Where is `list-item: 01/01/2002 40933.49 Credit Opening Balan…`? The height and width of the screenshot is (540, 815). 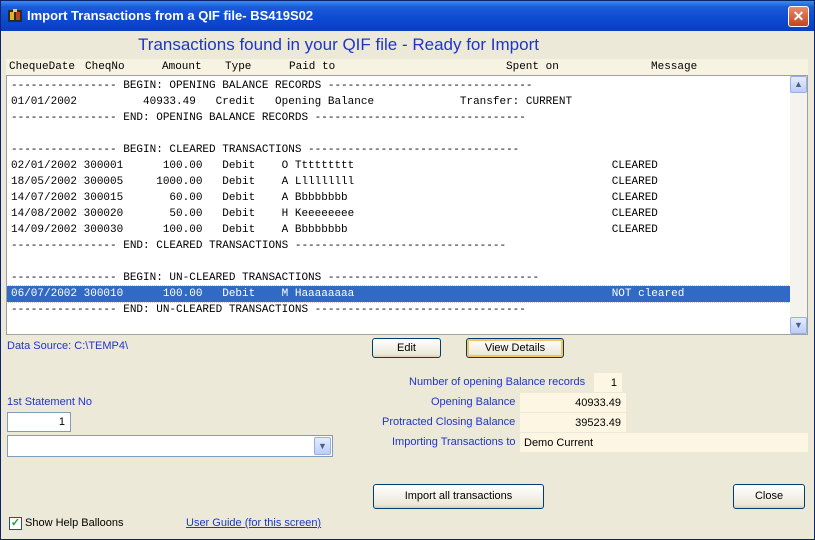
list-item: 01/01/2002 40933.49 Credit Opening Balan… is located at coordinates (399, 102).